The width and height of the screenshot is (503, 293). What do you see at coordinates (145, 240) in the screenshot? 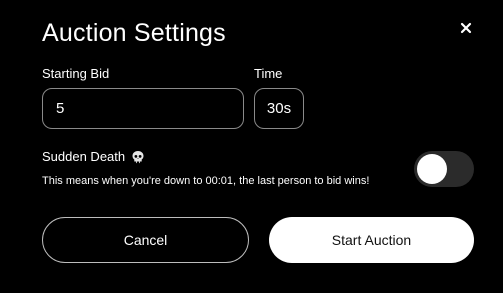
I see `cancel-button: Cancel` at bounding box center [145, 240].